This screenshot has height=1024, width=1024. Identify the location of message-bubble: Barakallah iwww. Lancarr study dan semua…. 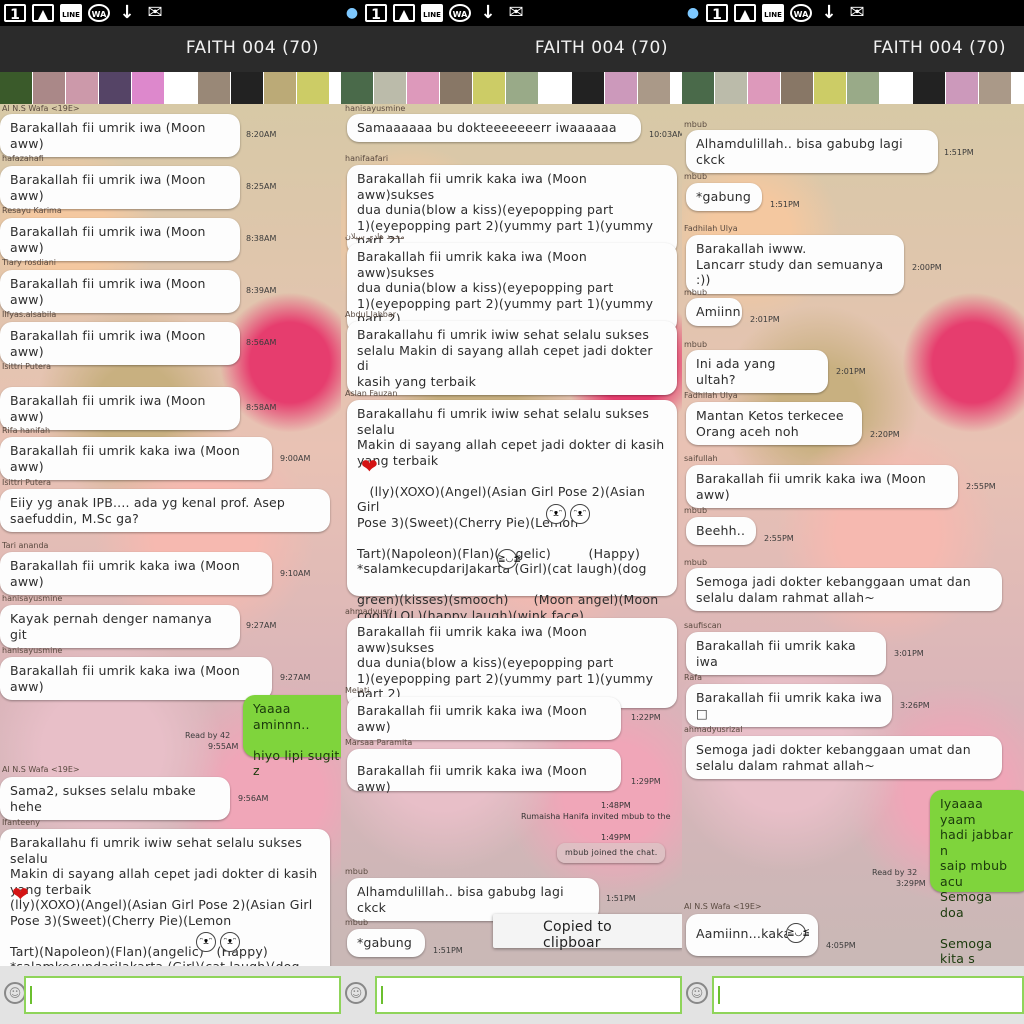
(795, 264).